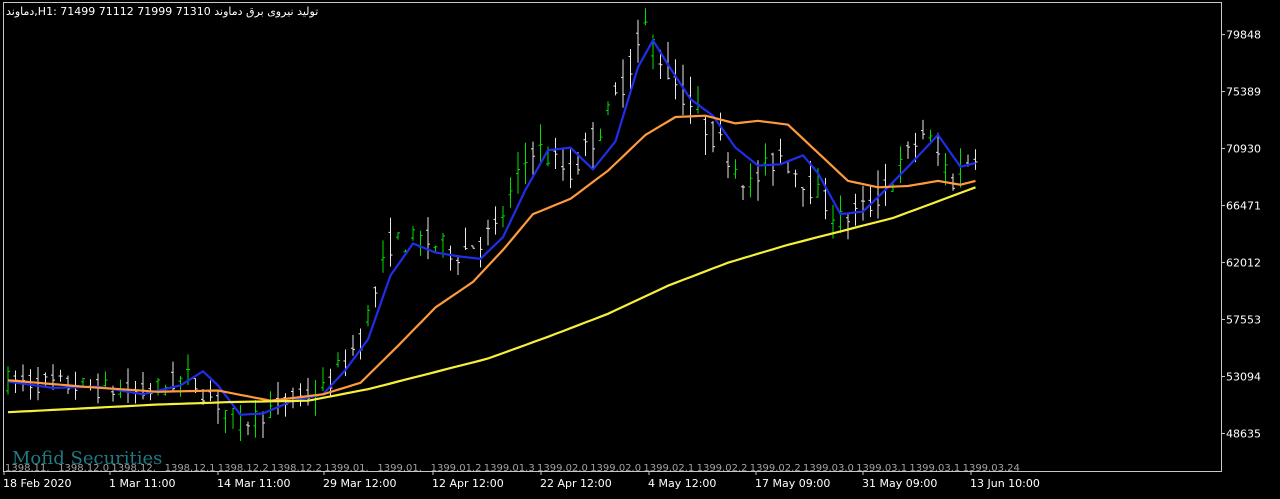  Describe the element at coordinates (468, 483) in the screenshot. I see `x-tick-label: 12 Apr 12:00` at that location.